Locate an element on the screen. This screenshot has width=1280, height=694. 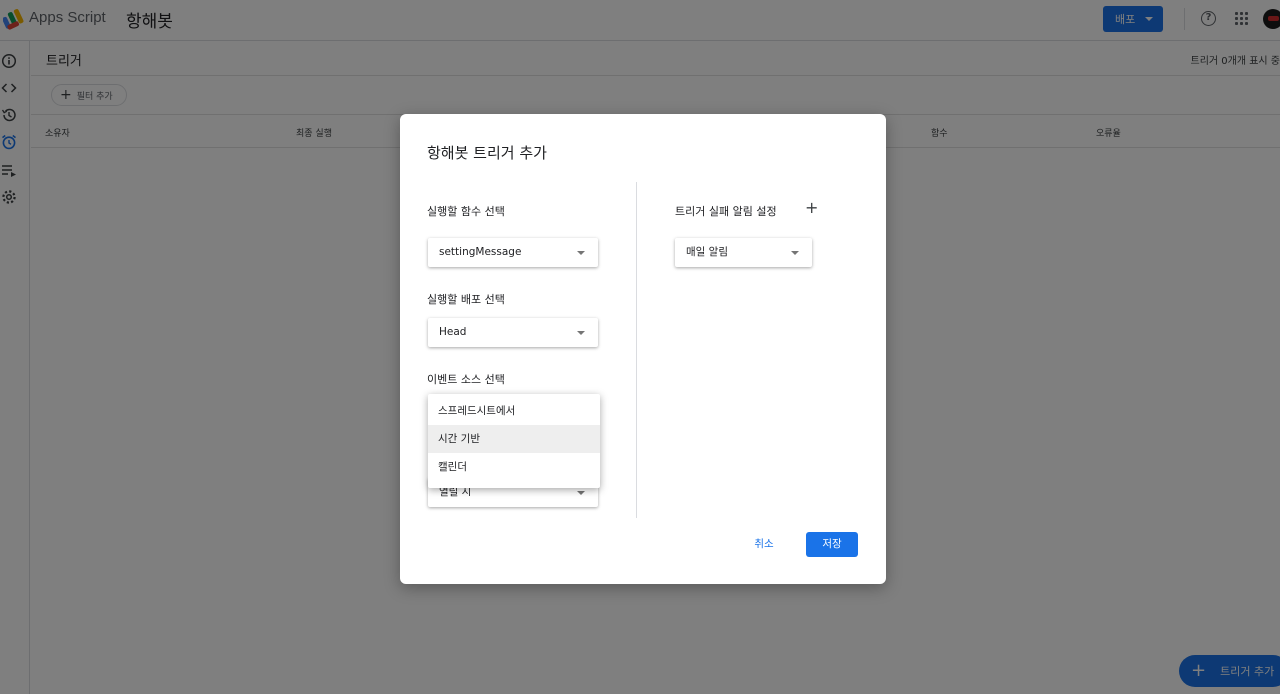
dialog-divider is located at coordinates (636, 350).